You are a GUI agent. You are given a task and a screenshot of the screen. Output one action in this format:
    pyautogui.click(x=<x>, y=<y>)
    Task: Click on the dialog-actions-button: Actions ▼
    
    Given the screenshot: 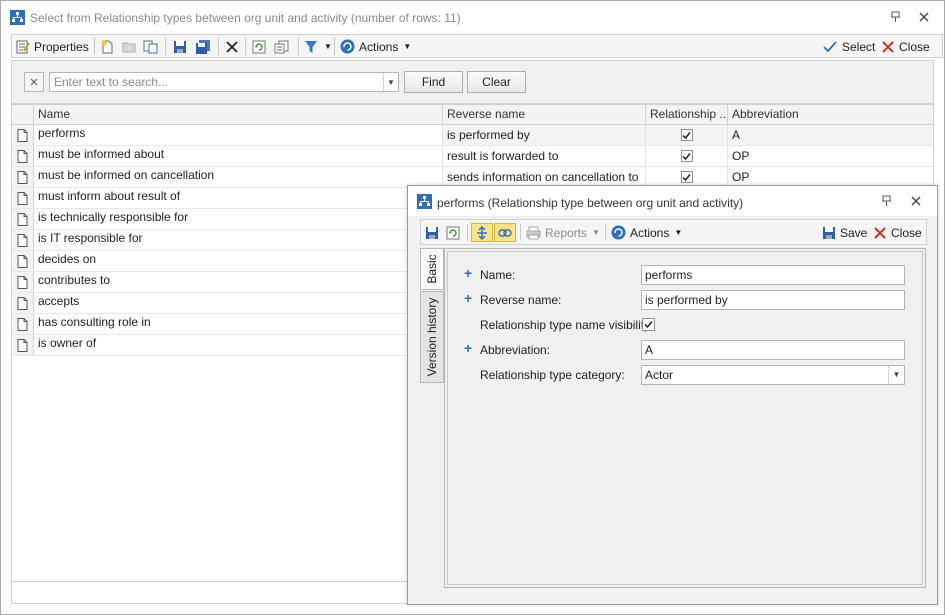 What is the action you would take?
    pyautogui.click(x=646, y=232)
    